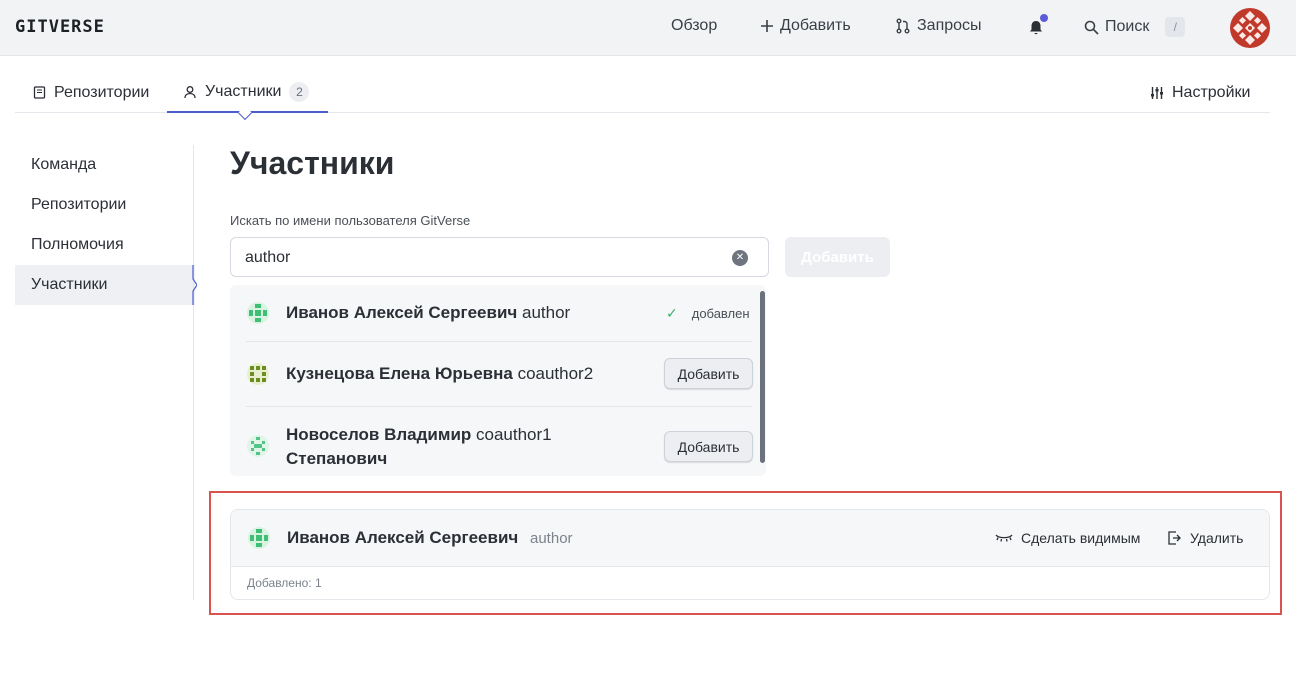 The width and height of the screenshot is (1296, 684). I want to click on sidebar-item-label: Участники, so click(69, 284).